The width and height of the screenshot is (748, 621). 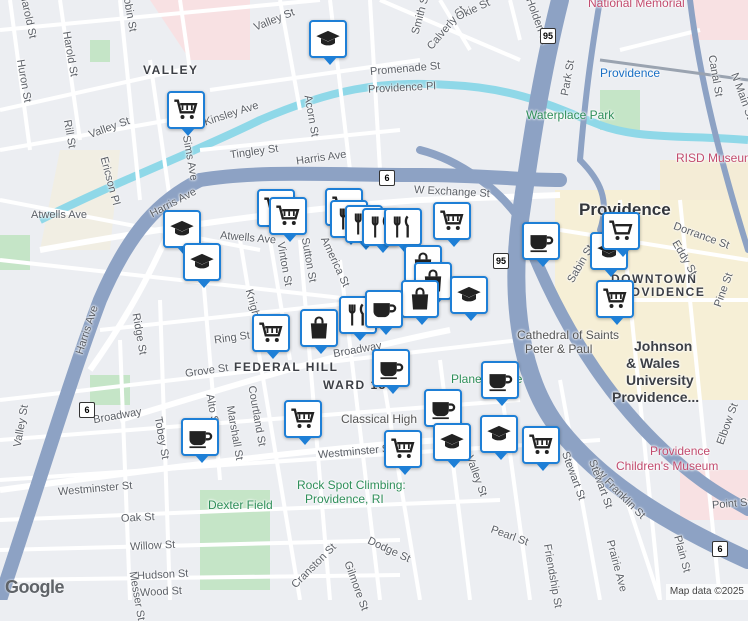 I want to click on providence-station-label: Providence, so click(x=630, y=73).